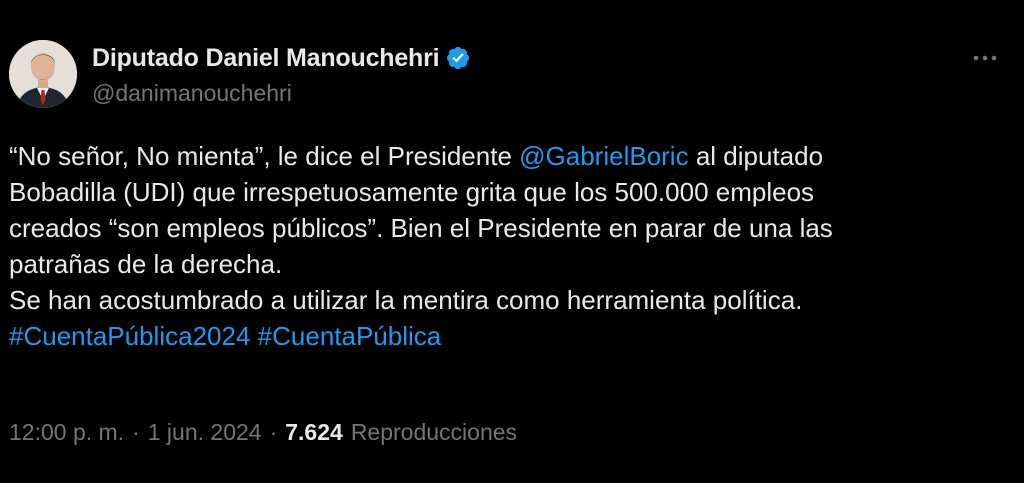  Describe the element at coordinates (192, 93) in the screenshot. I see `author-handle: @danimanouchehri` at that location.